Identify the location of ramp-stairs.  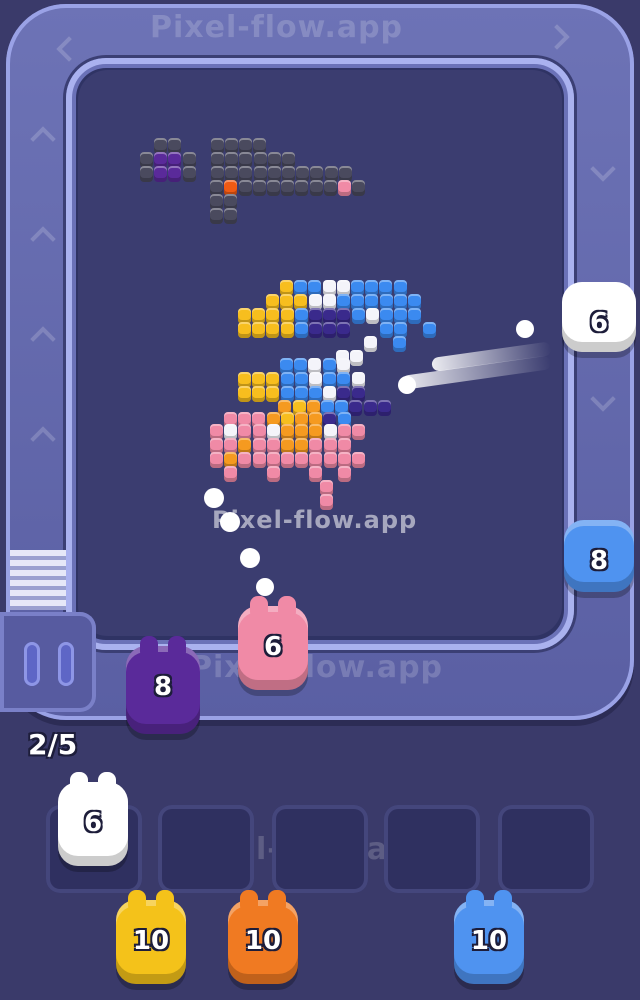
(38, 580).